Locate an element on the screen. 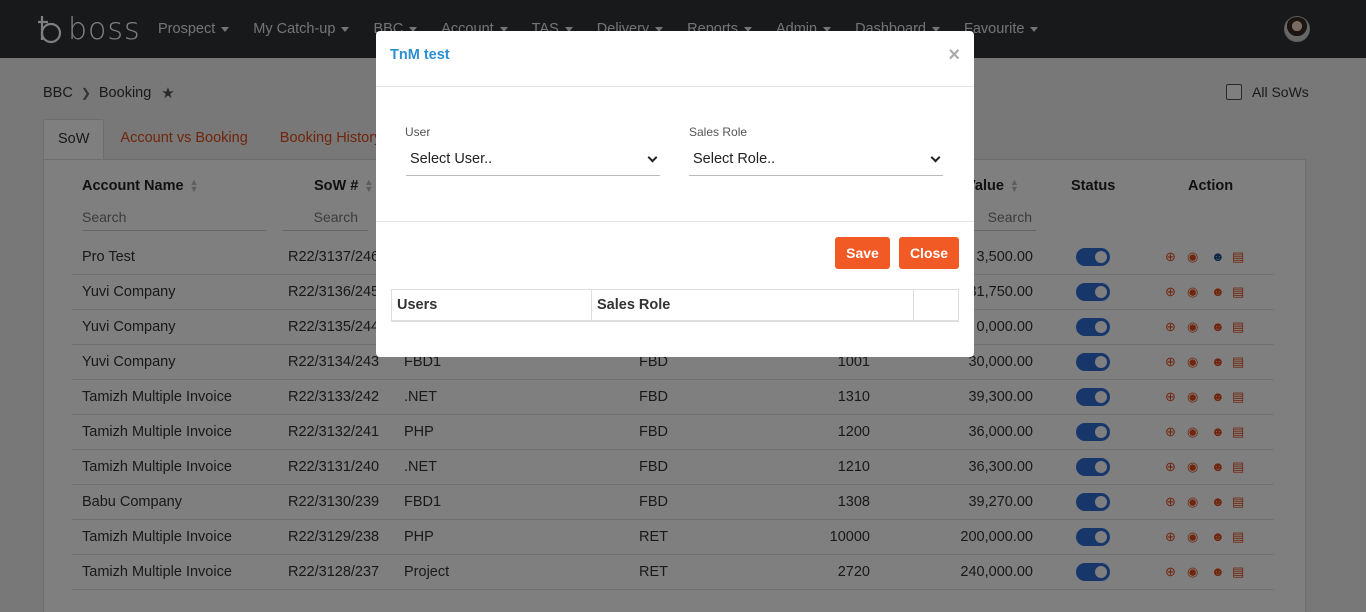  modal-header-divider is located at coordinates (675, 86).